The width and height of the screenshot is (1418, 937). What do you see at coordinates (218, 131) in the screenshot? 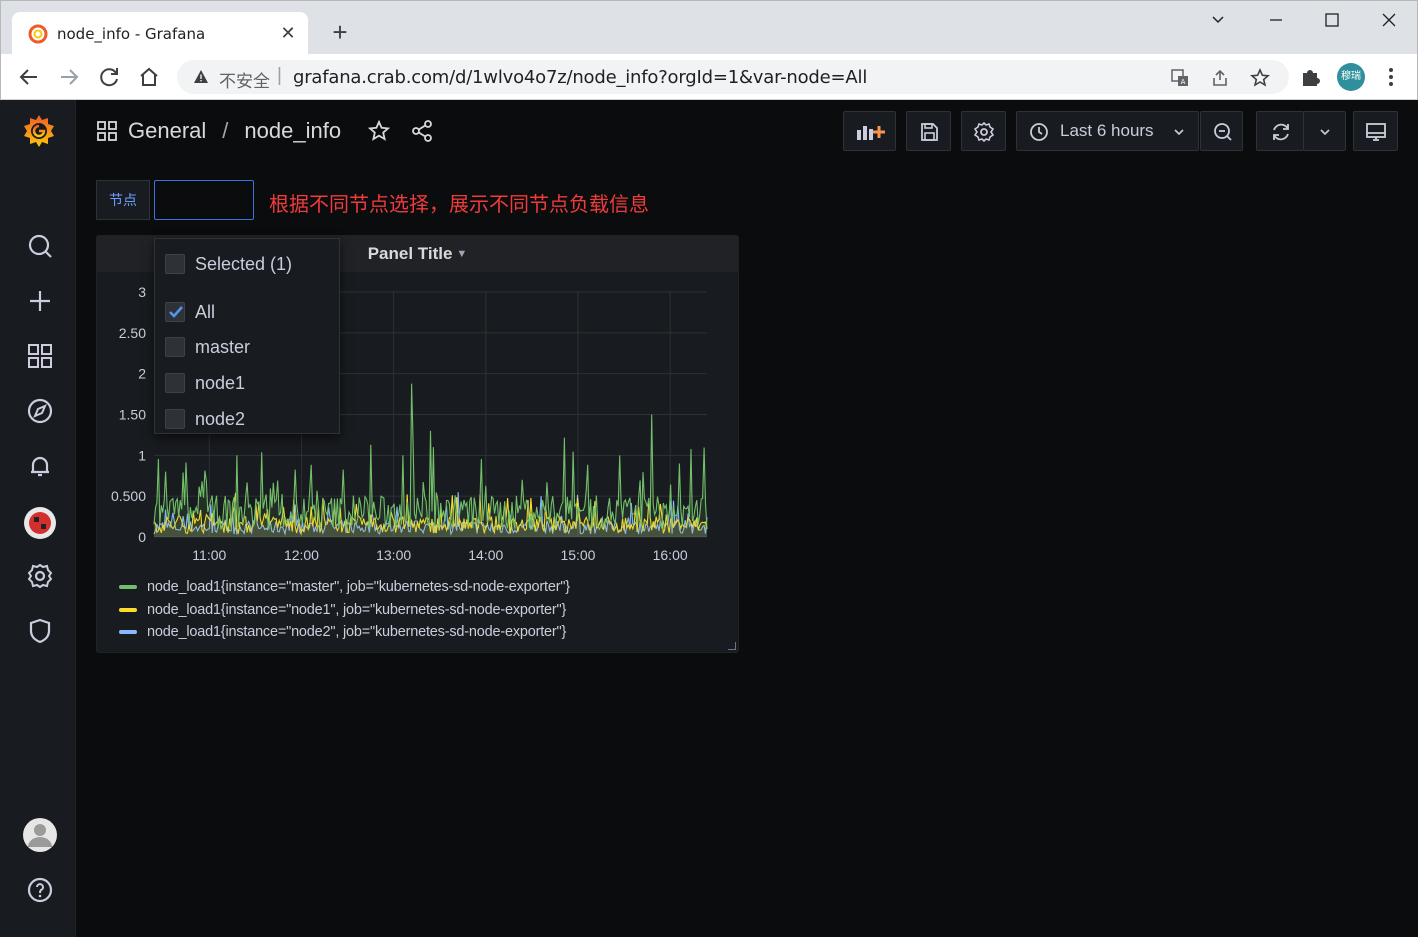
I see `breadcrumb: General / node_info` at bounding box center [218, 131].